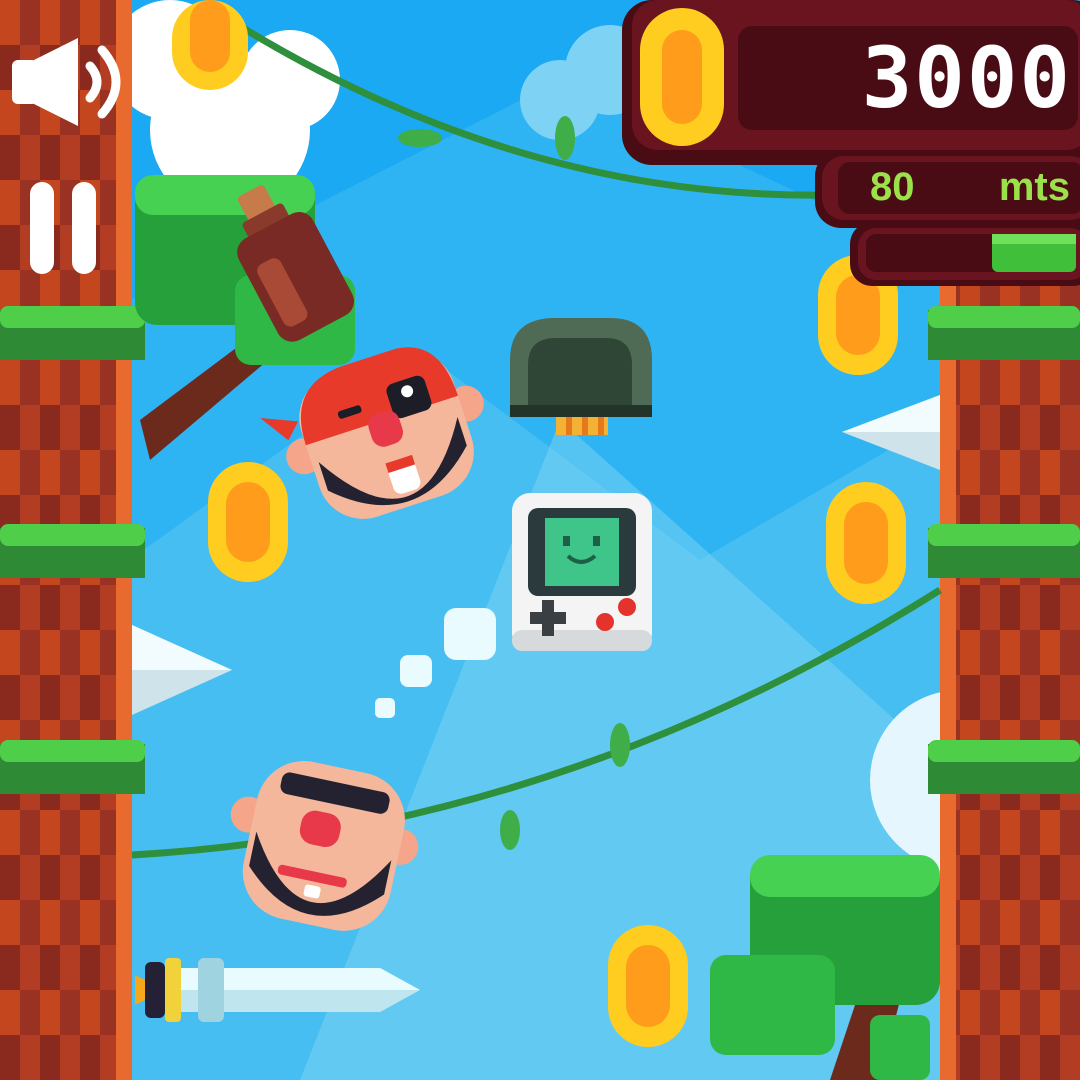  Describe the element at coordinates (1010, 680) in the screenshot. I see `right-wall` at that location.